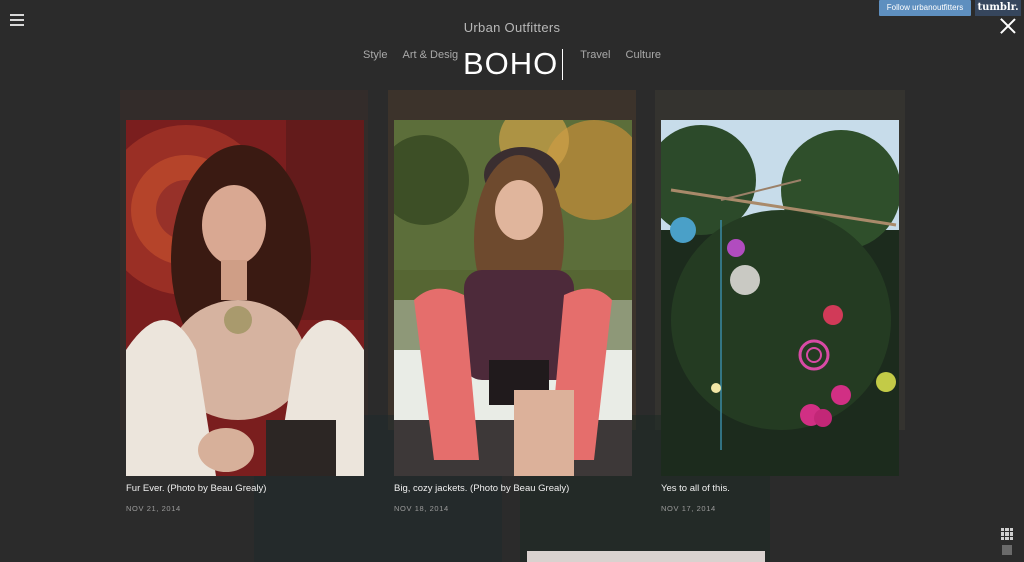 The height and width of the screenshot is (562, 1024). I want to click on nav-item-culture: Culture, so click(643, 55).